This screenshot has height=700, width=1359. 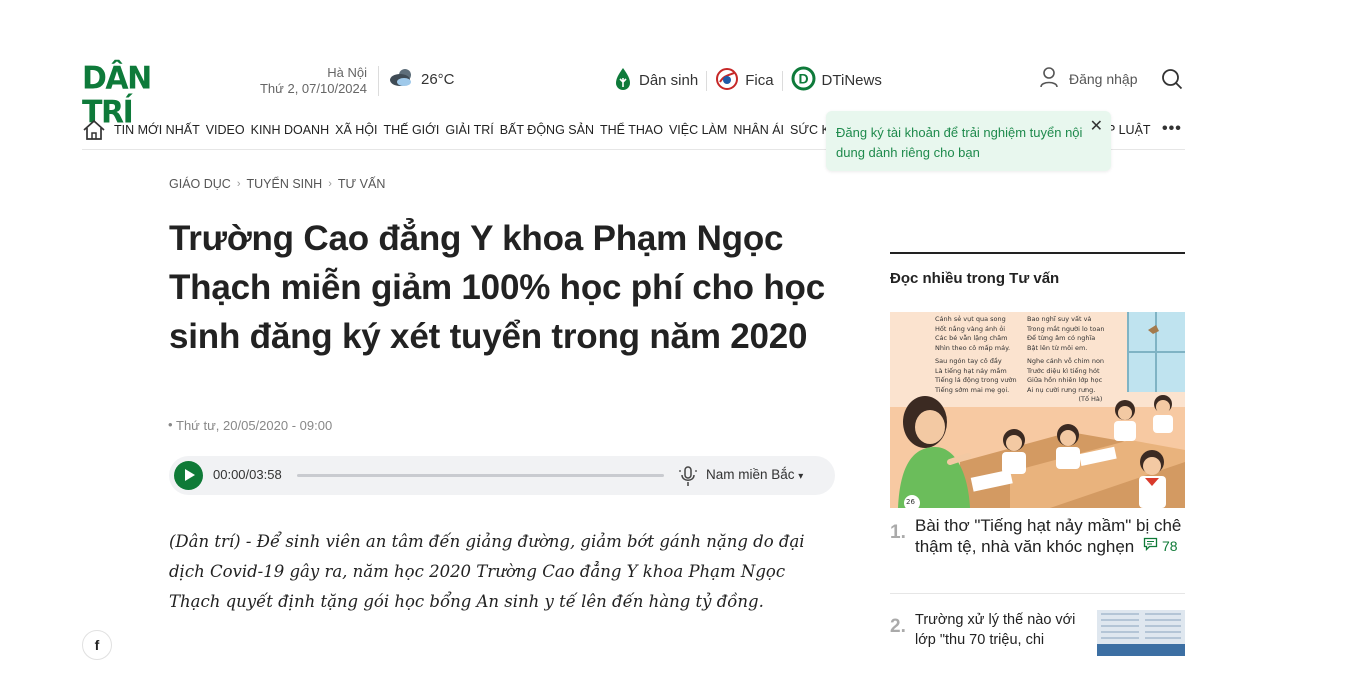 What do you see at coordinates (1096, 127) in the screenshot?
I see `close-icon: ✕` at bounding box center [1096, 127].